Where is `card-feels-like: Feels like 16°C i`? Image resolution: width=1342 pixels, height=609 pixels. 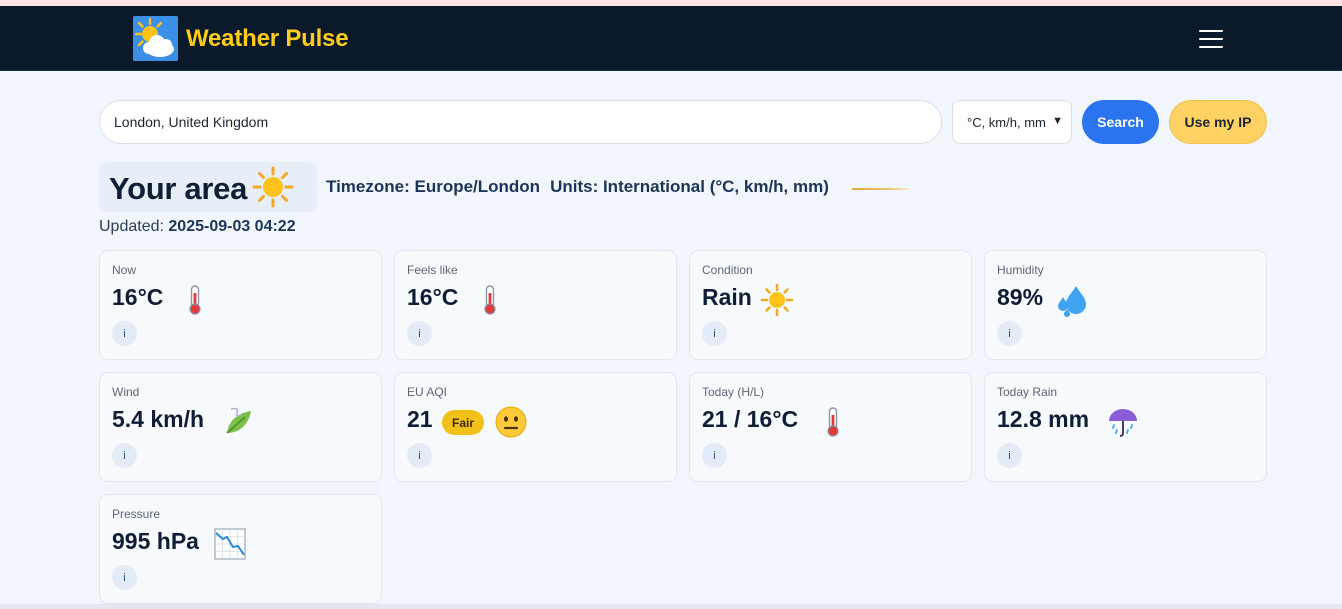 card-feels-like: Feels like 16°C i is located at coordinates (535, 305).